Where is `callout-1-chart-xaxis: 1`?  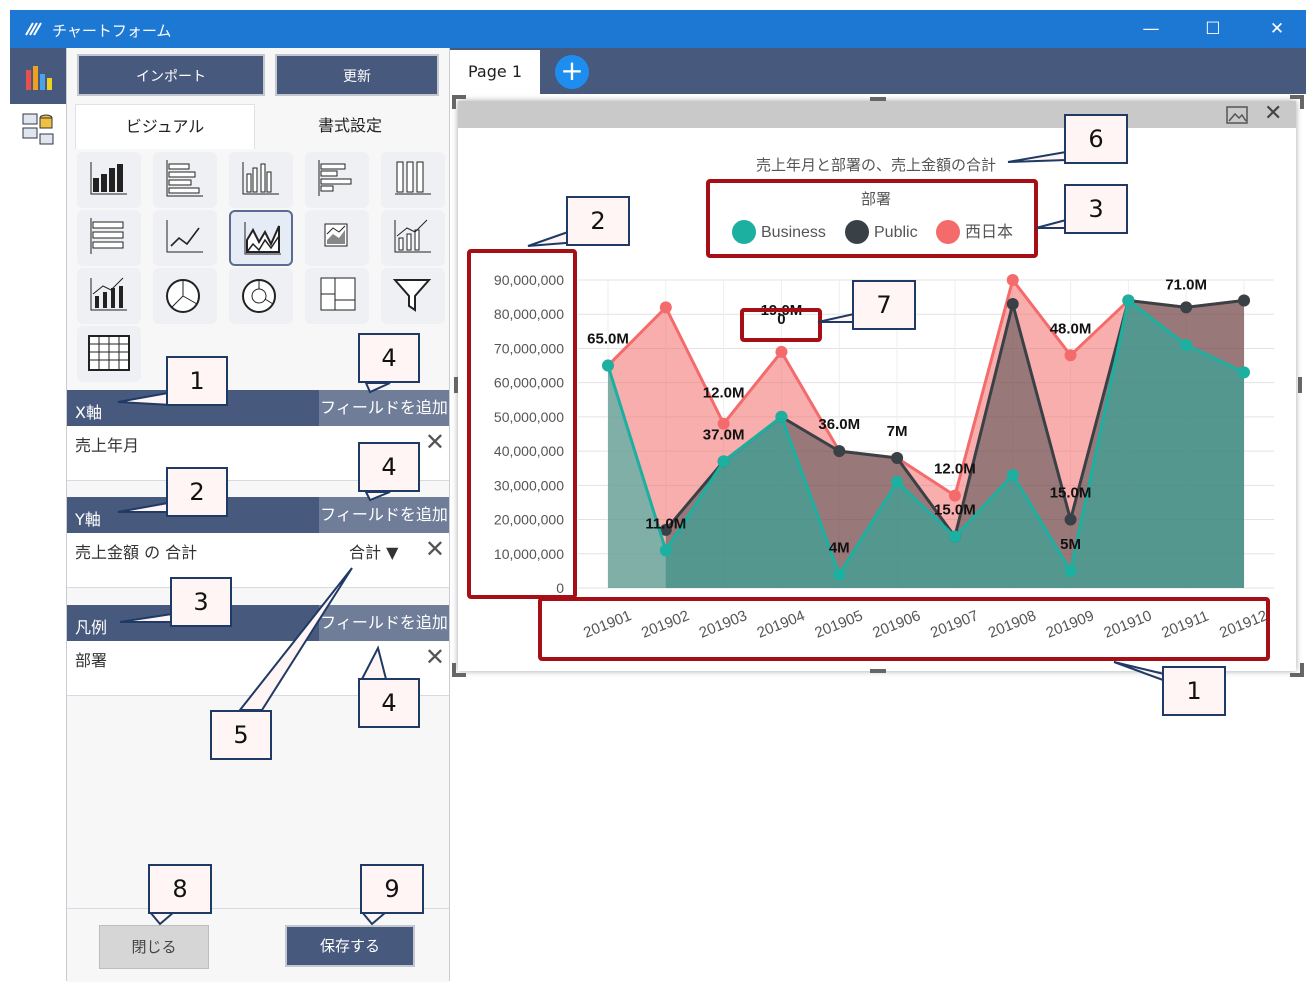
callout-1-chart-xaxis: 1 is located at coordinates (1194, 691).